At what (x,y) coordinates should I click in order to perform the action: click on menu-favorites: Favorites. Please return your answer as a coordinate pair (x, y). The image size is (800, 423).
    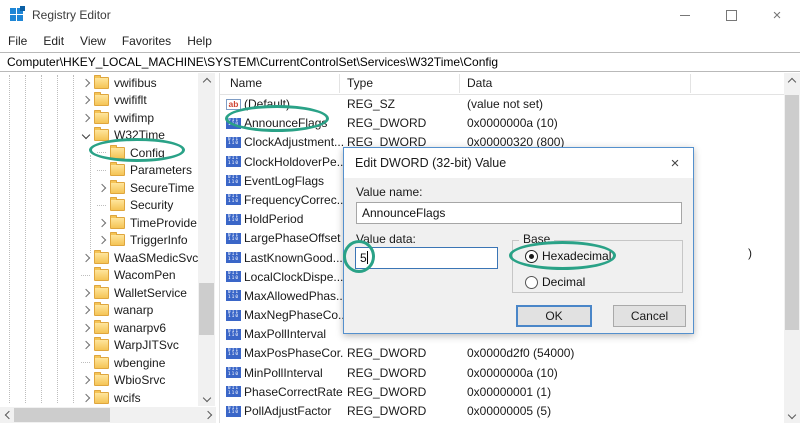
    Looking at the image, I should click on (146, 41).